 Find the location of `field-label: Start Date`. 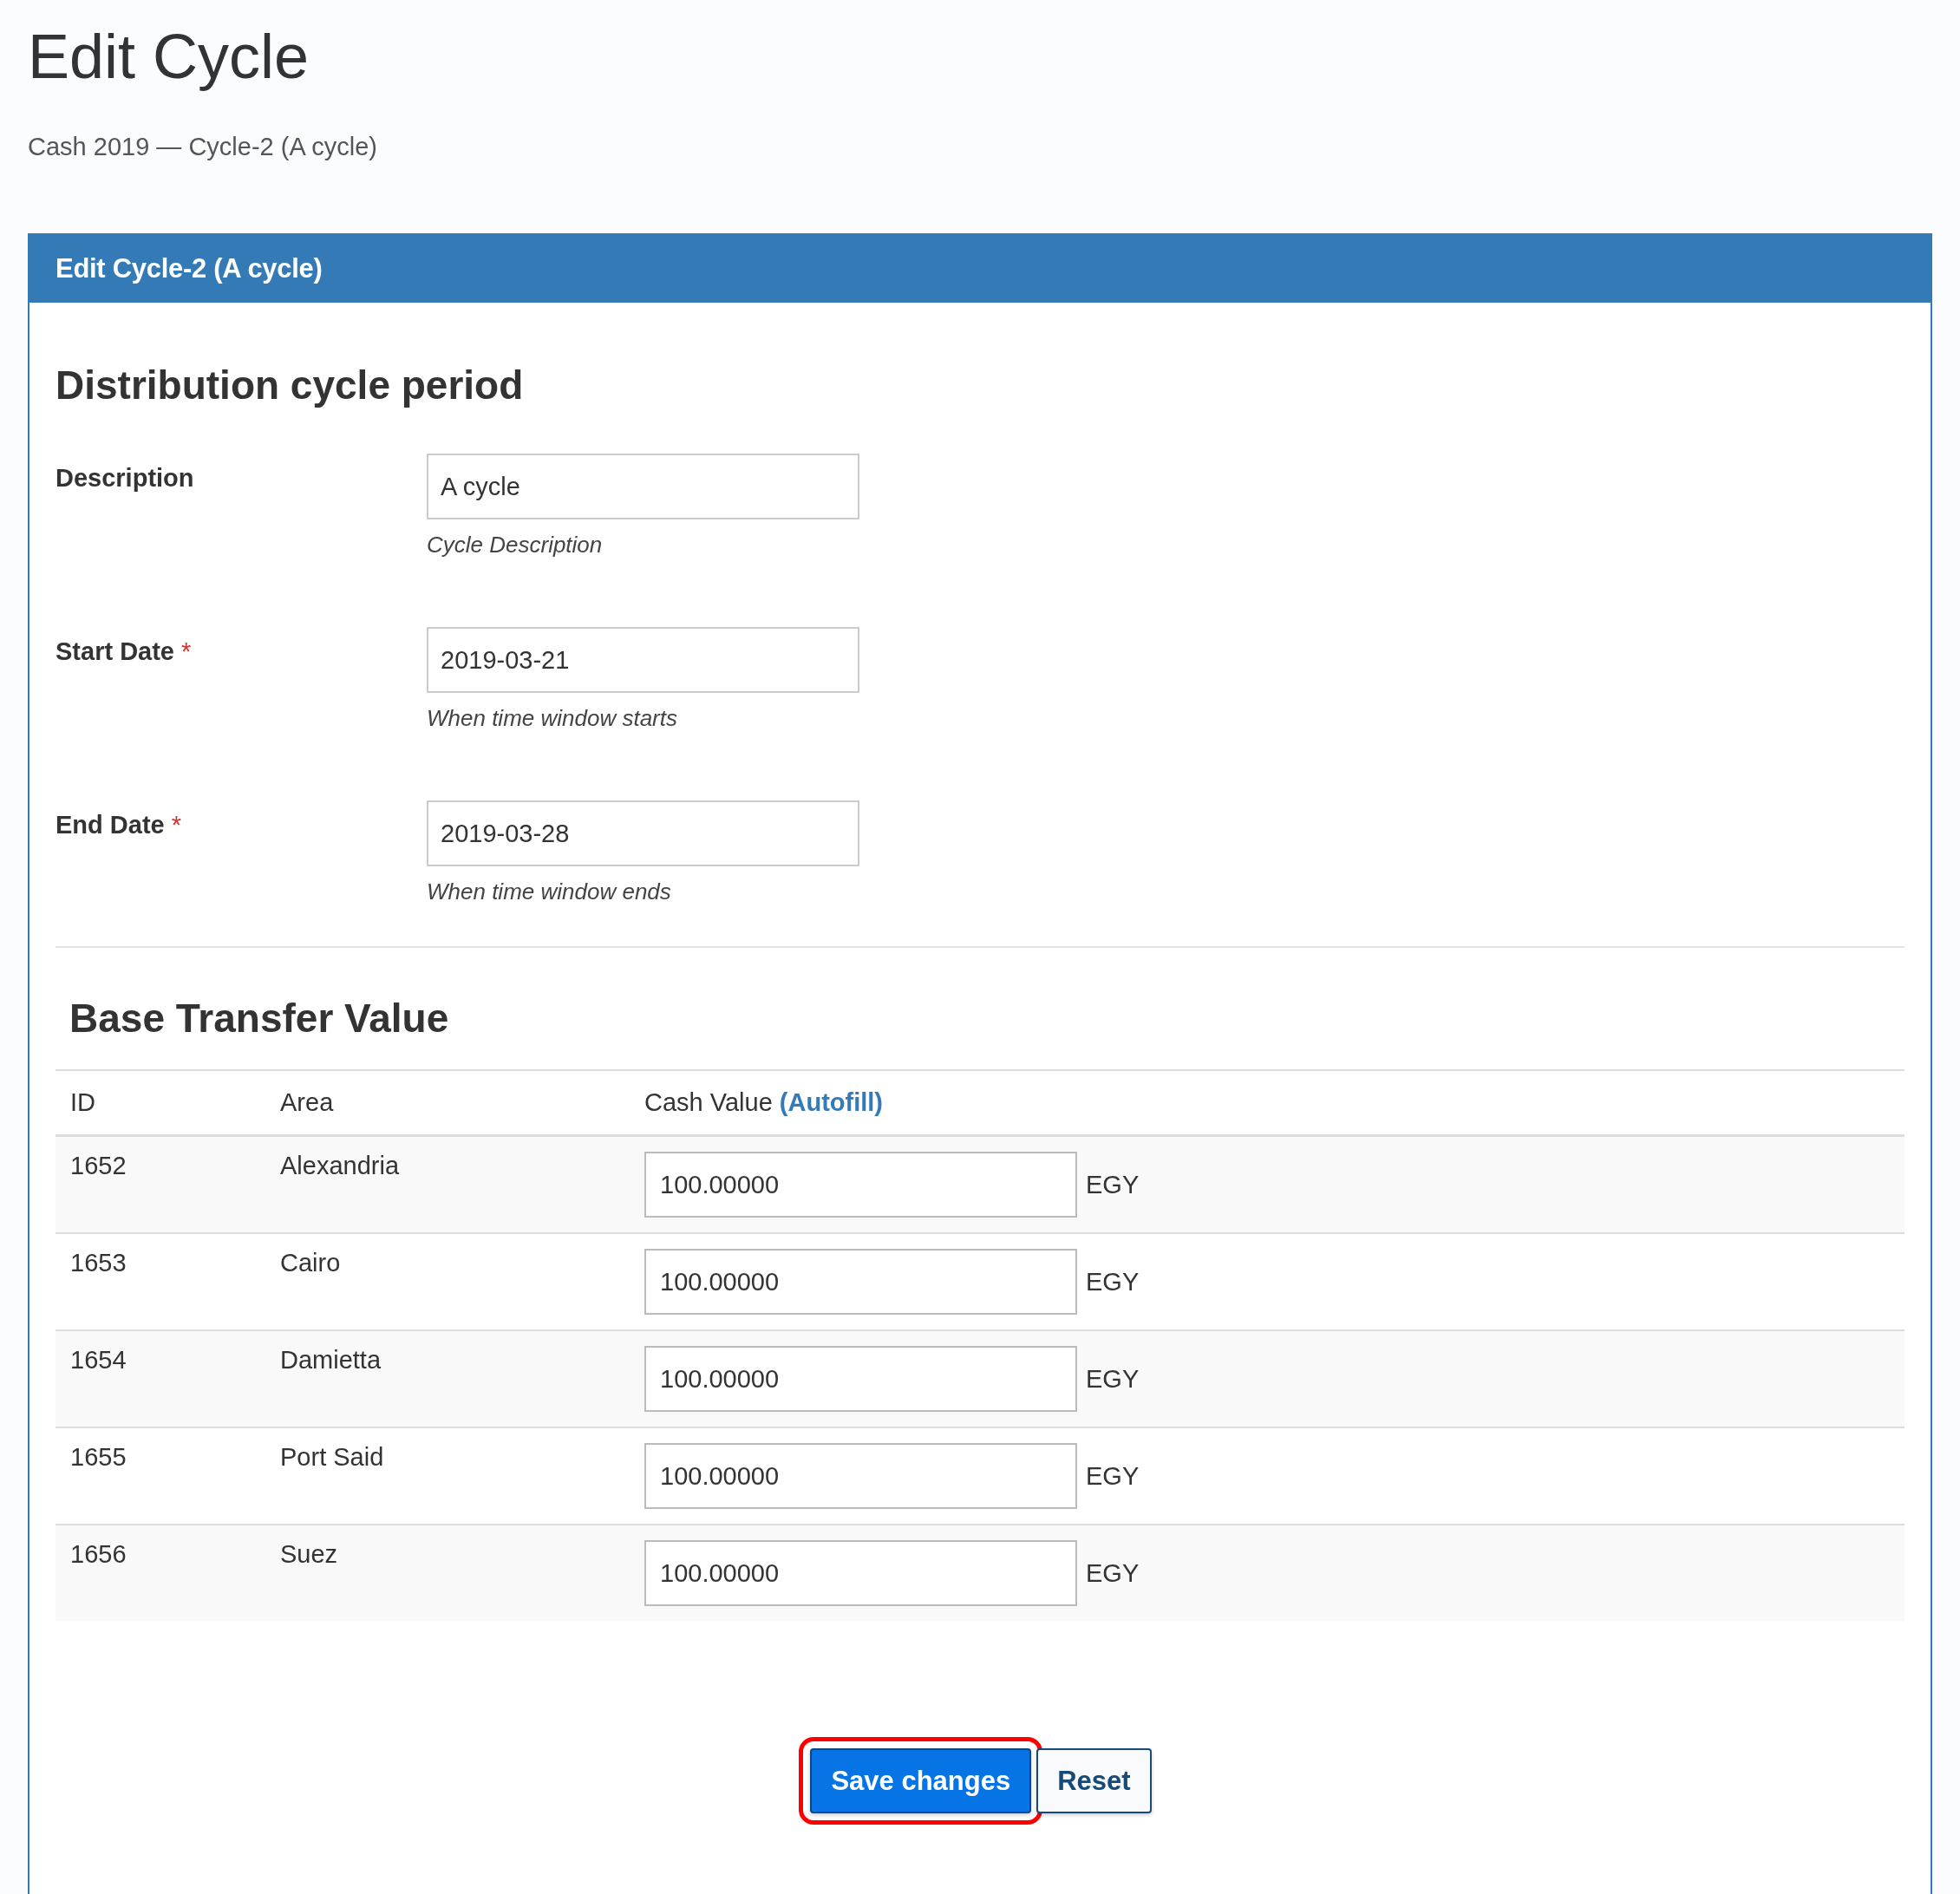

field-label: Start Date is located at coordinates (115, 651).